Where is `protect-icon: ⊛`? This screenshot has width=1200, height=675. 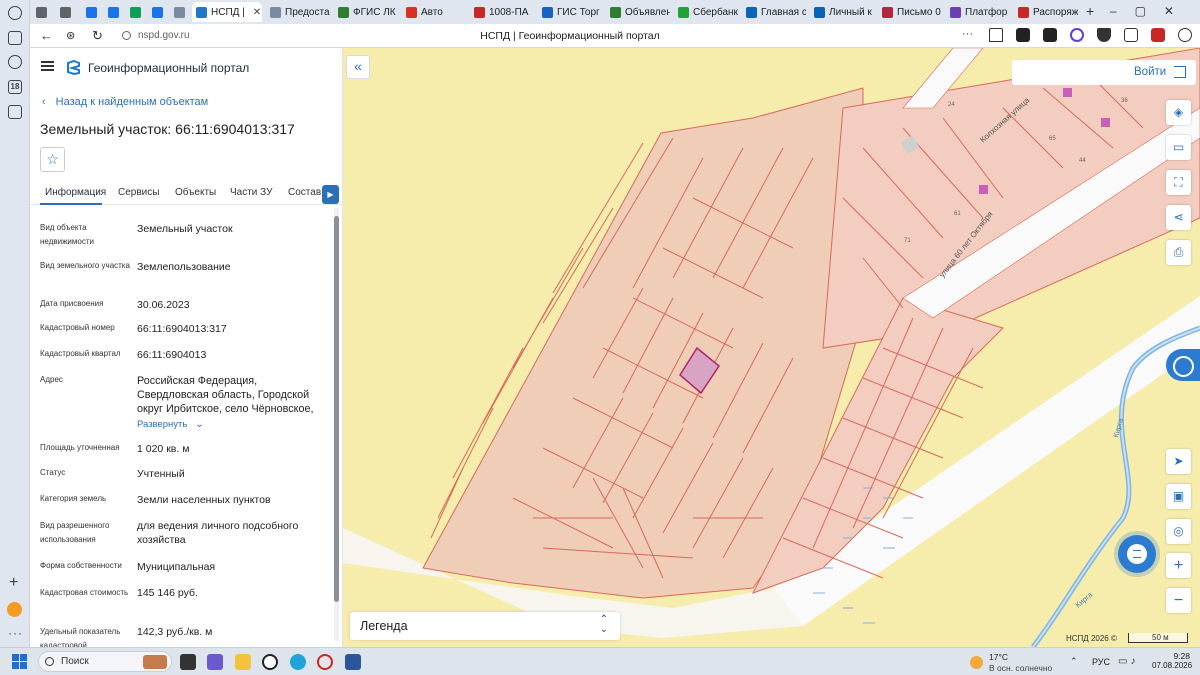
protect-icon: ⊛ is located at coordinates (70, 36).